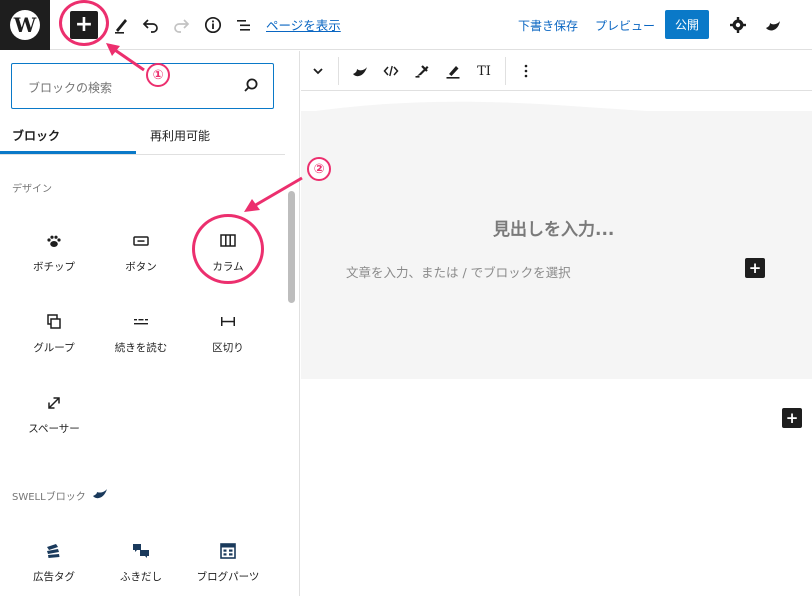  I want to click on section-label-design: デザイン, so click(32, 189).